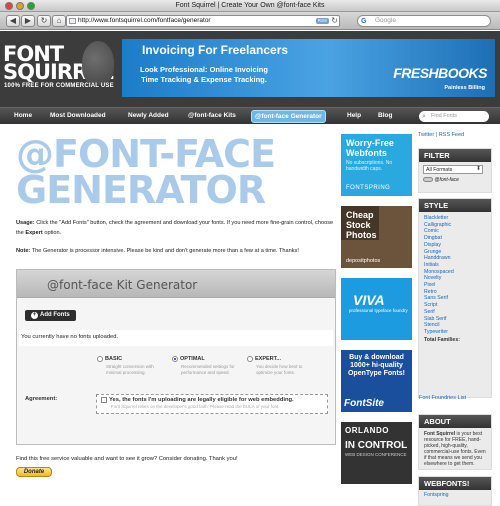  What do you see at coordinates (368, 188) in the screenshot?
I see `fontspring-ad-brand: FONTSPRING` at bounding box center [368, 188].